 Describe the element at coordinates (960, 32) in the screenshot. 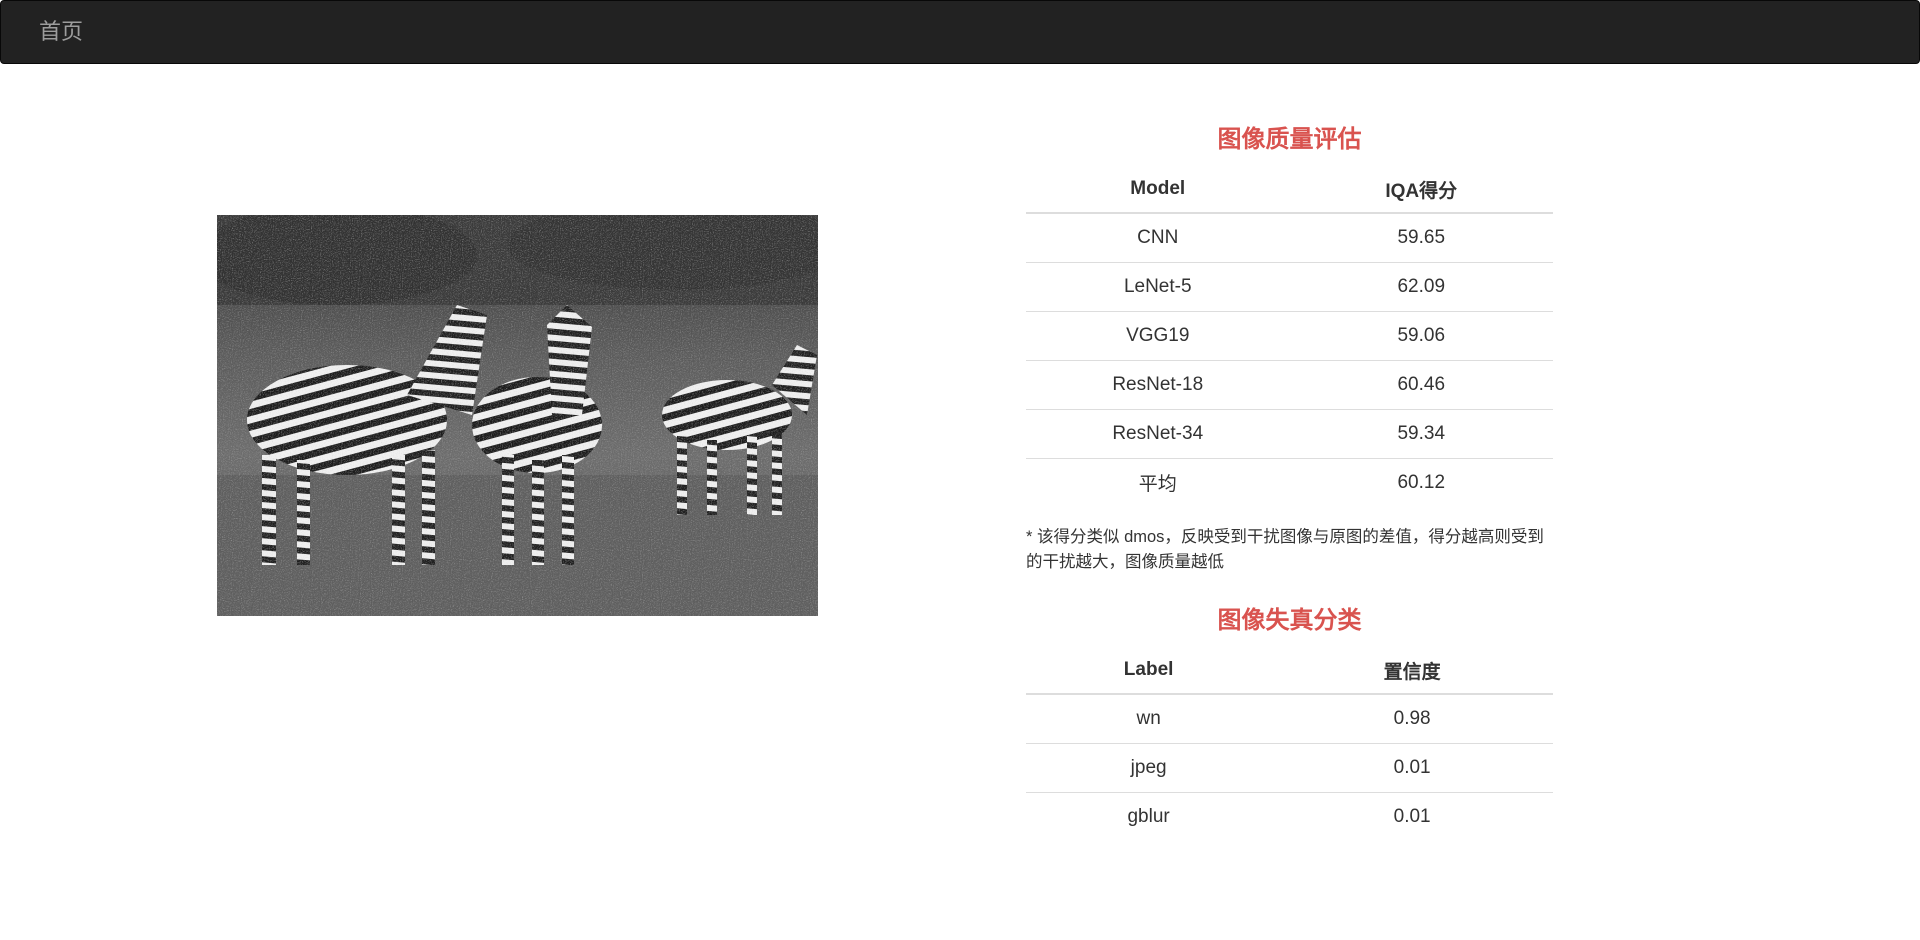

I see `top-navbar: 首页` at that location.